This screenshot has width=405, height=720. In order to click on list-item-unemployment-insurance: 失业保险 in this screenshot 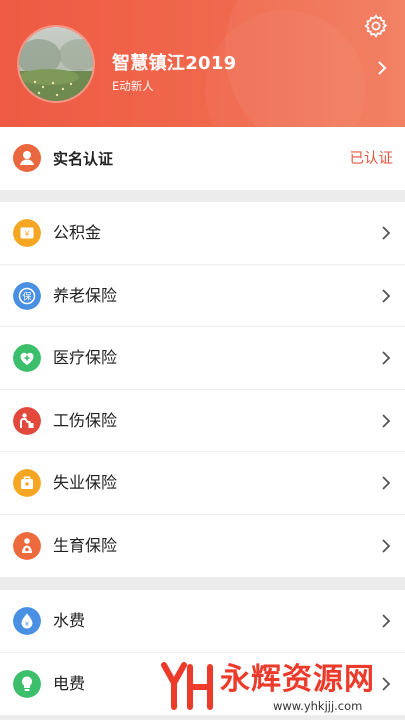, I will do `click(202, 483)`.